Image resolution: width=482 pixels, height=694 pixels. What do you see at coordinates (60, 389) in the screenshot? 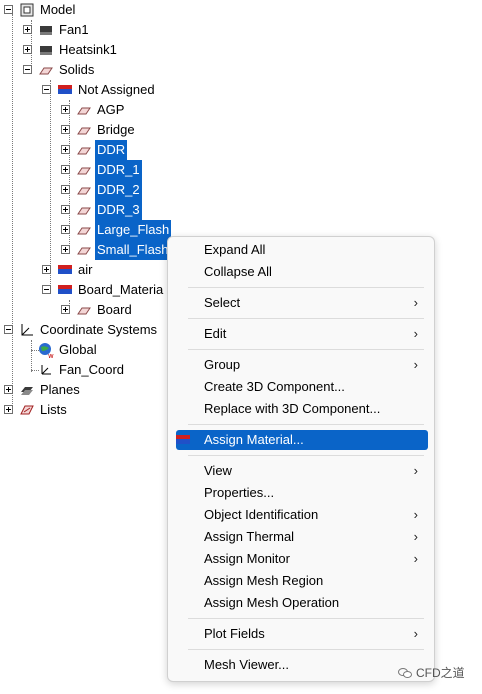
I see `tree-label: Planes` at bounding box center [60, 389].